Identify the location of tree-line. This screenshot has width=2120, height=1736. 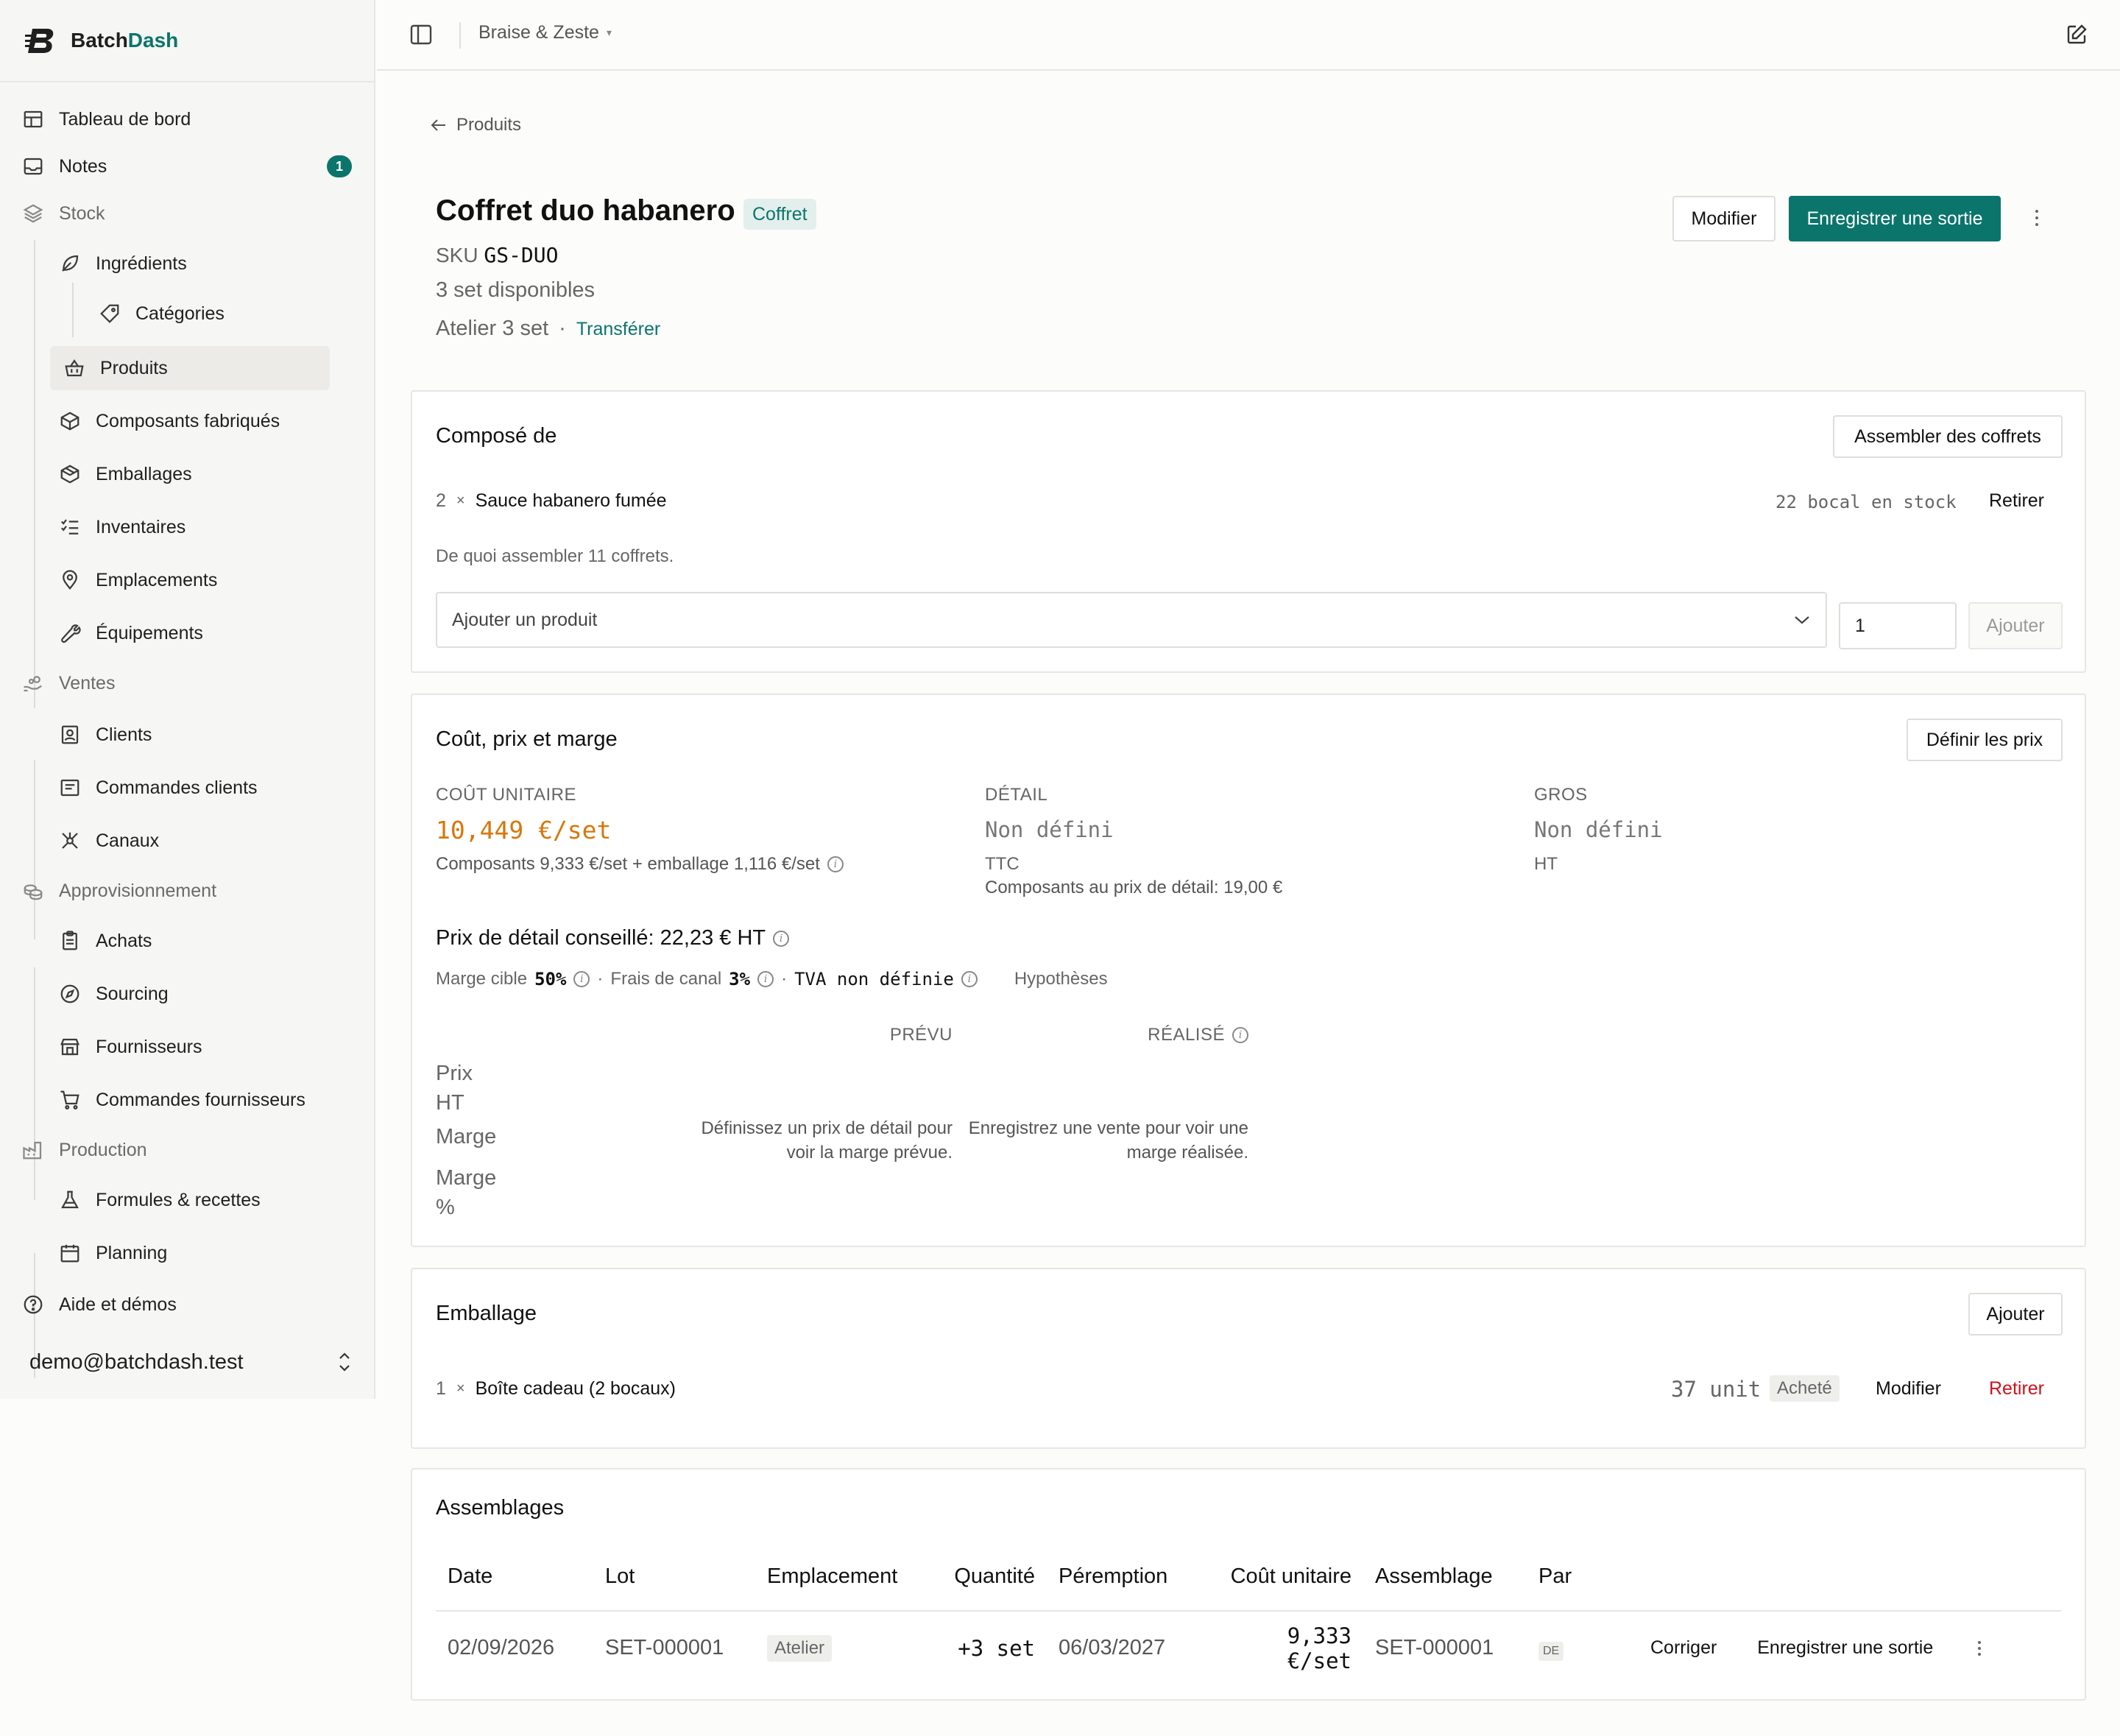
(34, 474).